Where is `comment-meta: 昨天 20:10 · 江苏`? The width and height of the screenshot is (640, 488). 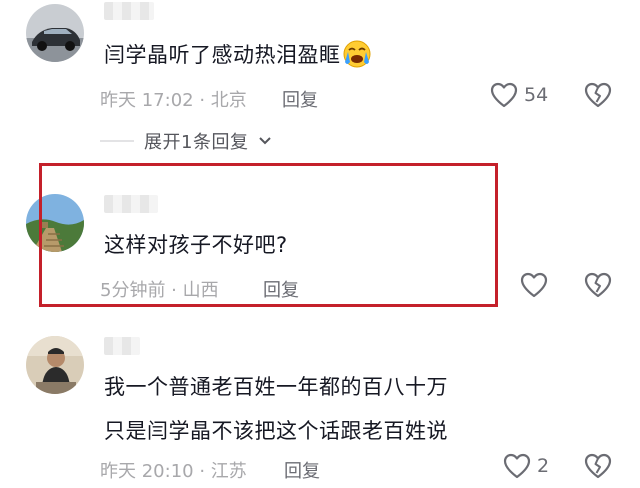
comment-meta: 昨天 20:10 · 江苏 is located at coordinates (173, 471).